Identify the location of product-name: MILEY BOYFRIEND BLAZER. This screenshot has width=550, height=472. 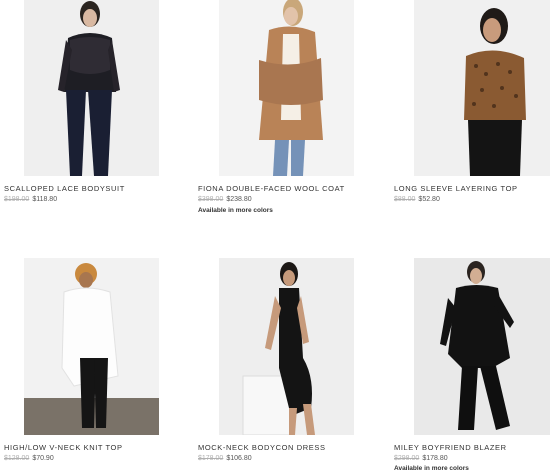
(450, 447).